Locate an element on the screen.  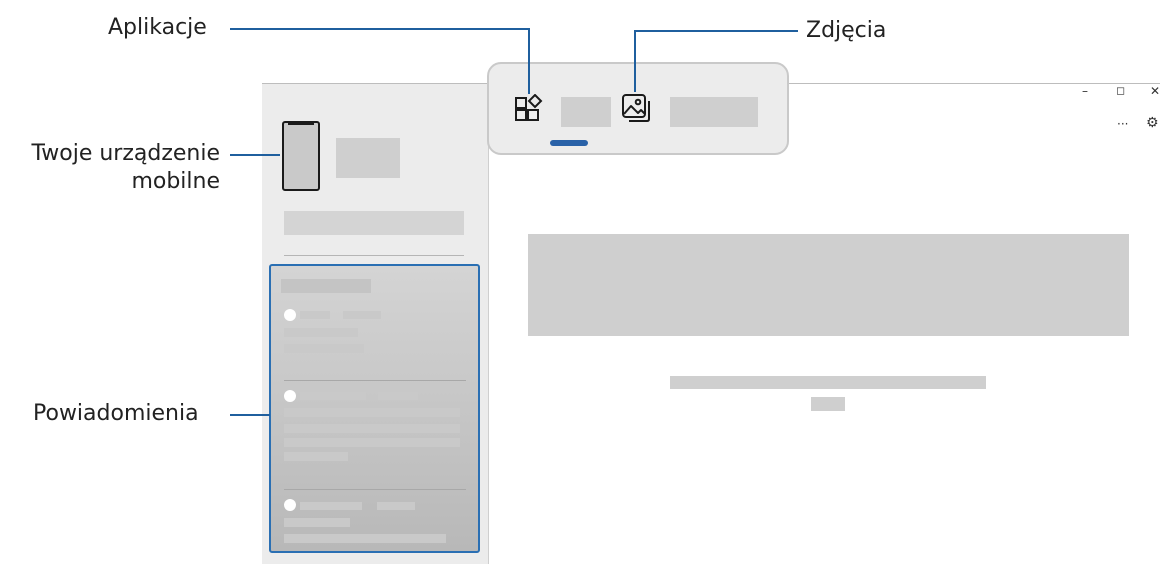
notifications-panel is located at coordinates (374, 408).